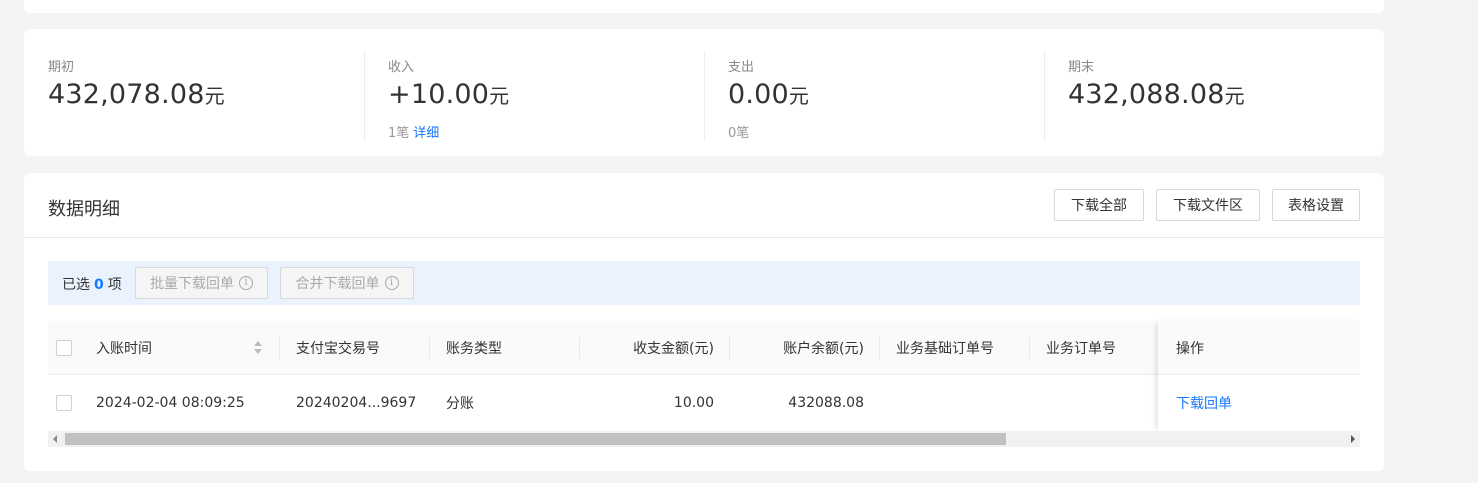  What do you see at coordinates (758, 94) in the screenshot?
I see `amount-value: 0.00` at bounding box center [758, 94].